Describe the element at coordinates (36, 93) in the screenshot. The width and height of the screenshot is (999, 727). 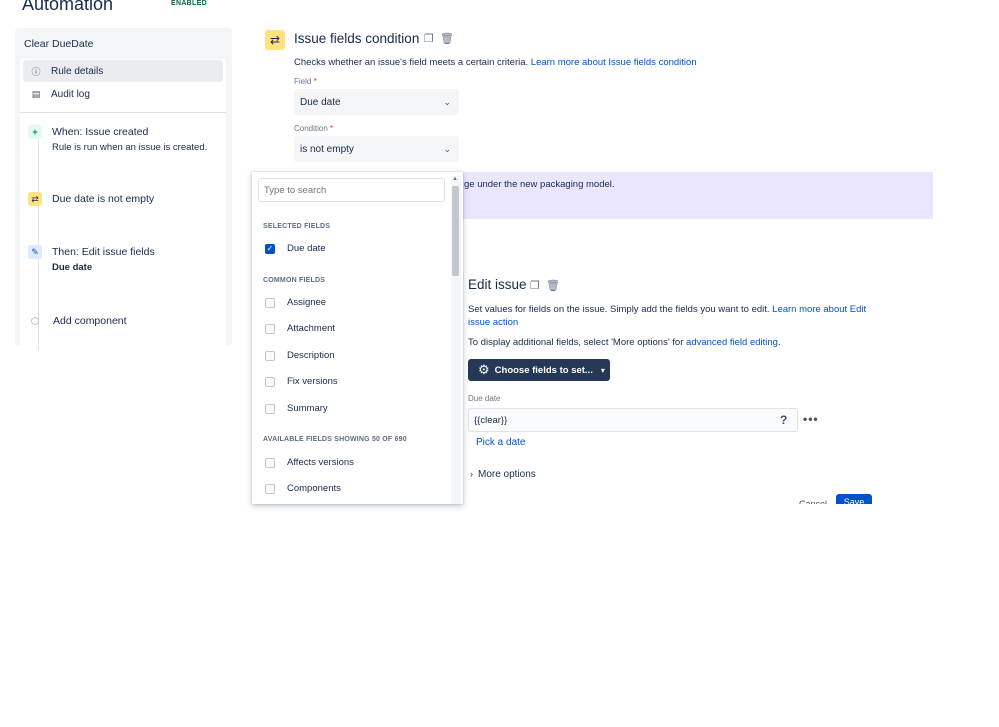
I see `document-icon: ▤` at that location.